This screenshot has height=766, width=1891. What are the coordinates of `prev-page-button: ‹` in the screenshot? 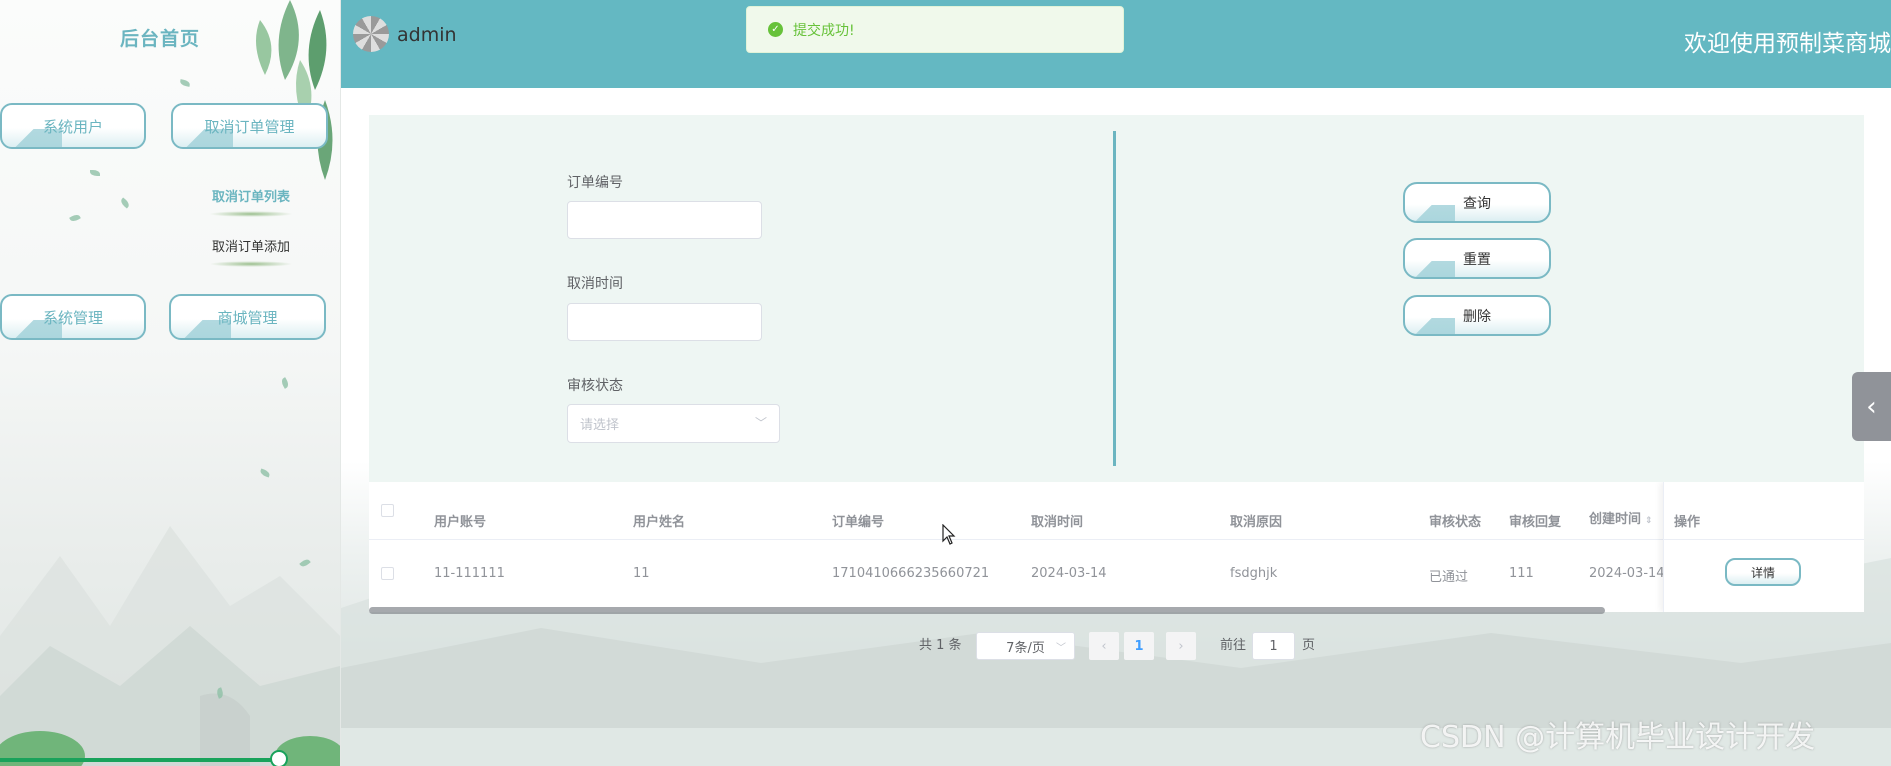 It's located at (1104, 646).